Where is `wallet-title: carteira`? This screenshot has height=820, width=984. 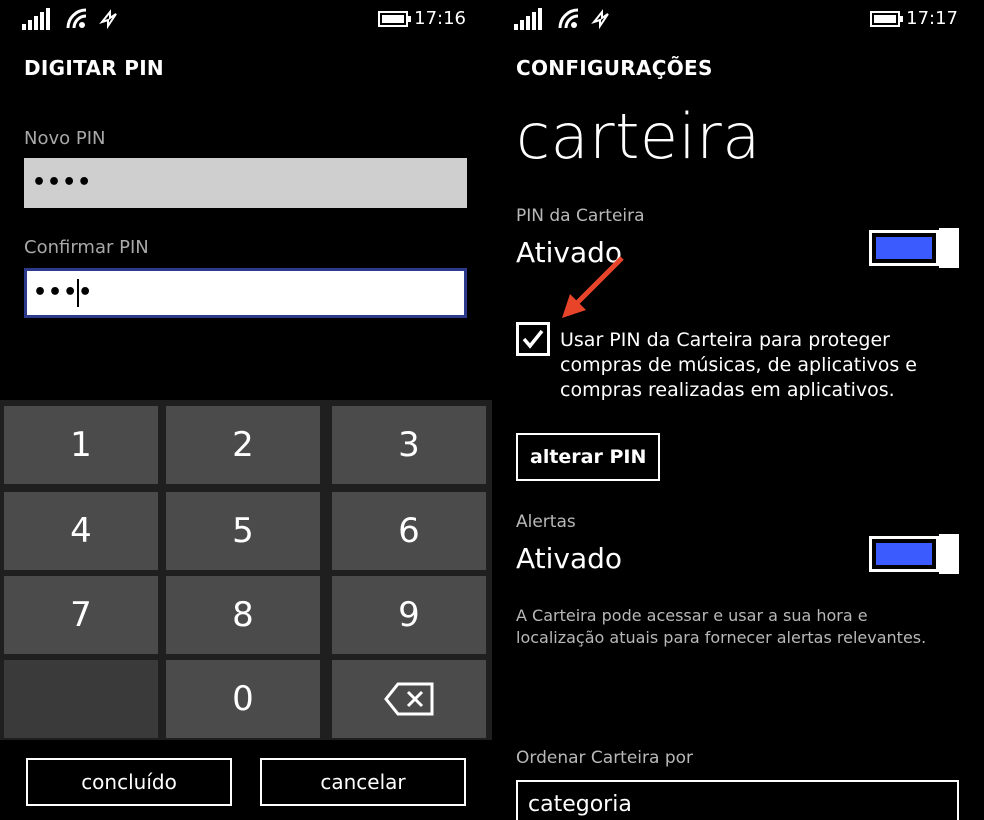
wallet-title: carteira is located at coordinates (638, 136).